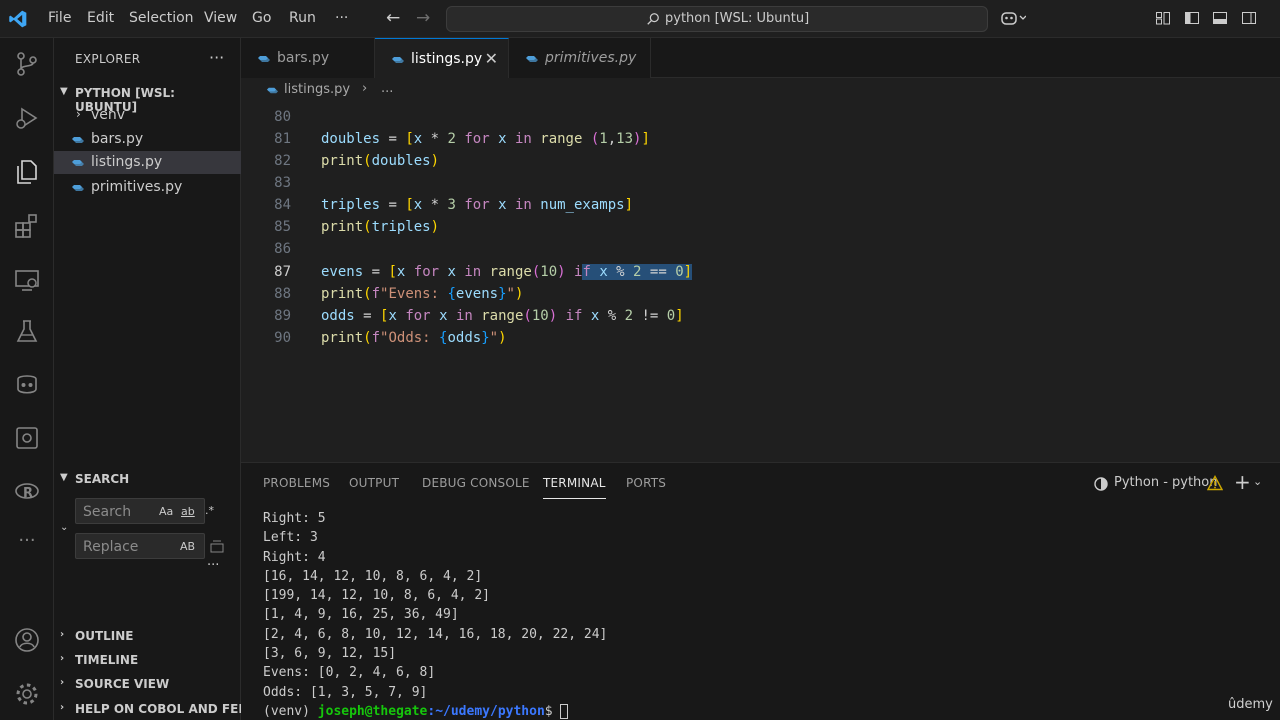 Image resolution: width=1280 pixels, height=720 pixels. What do you see at coordinates (27, 640) in the screenshot?
I see `accounts-icon` at bounding box center [27, 640].